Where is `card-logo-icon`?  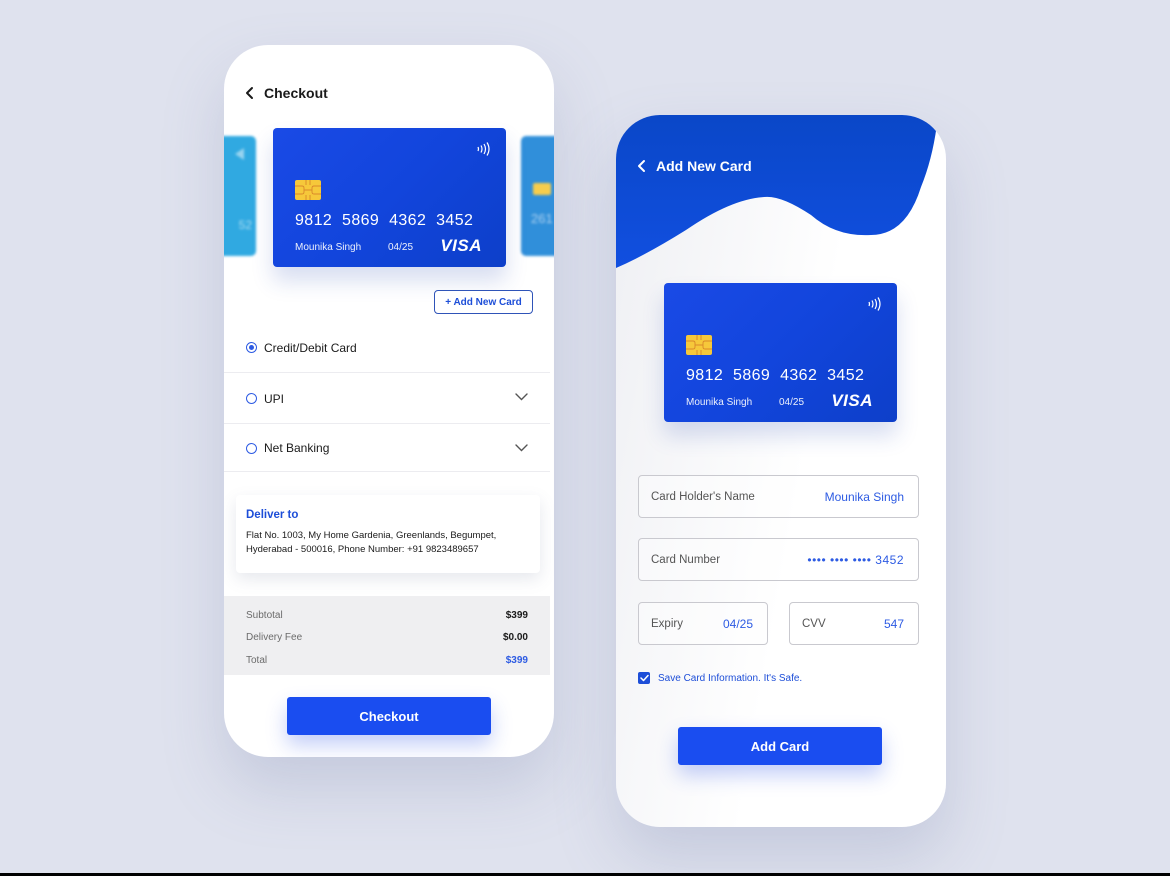 card-logo-icon is located at coordinates (239, 154).